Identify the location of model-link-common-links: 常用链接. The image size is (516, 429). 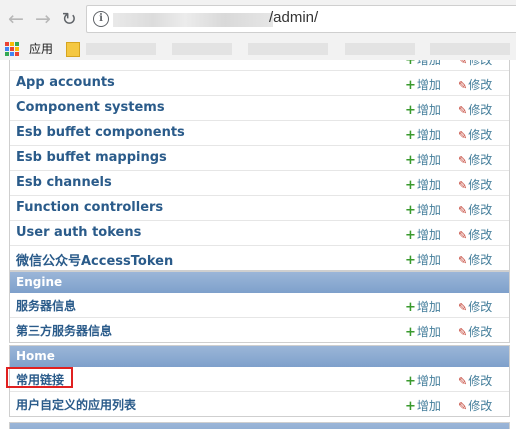
(40, 379).